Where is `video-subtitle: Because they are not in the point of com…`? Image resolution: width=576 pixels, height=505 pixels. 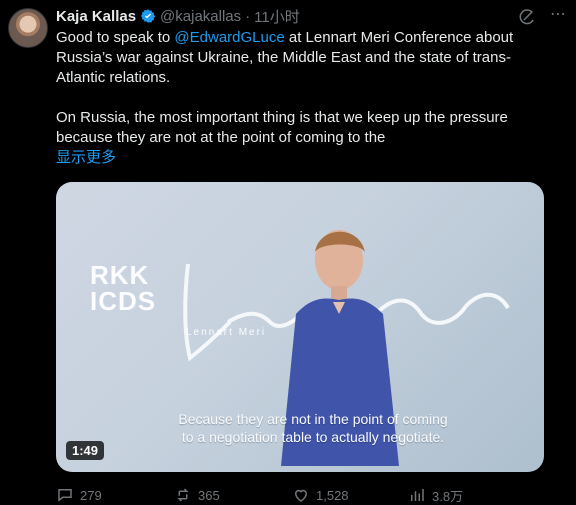
video-subtitle: Because they are not in the point of com… is located at coordinates (313, 428).